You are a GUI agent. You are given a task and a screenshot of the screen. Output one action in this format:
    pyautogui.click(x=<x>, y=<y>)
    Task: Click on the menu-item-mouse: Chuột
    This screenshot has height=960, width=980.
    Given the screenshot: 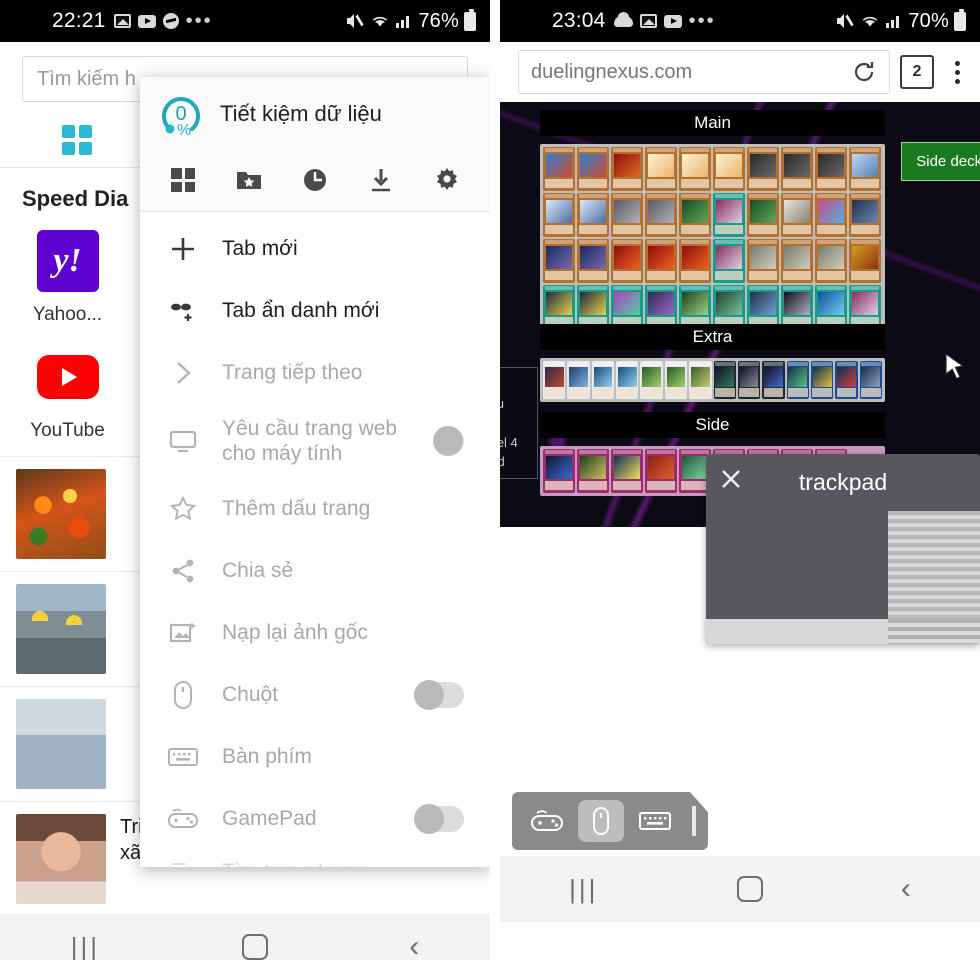 What is the action you would take?
    pyautogui.click(x=315, y=695)
    